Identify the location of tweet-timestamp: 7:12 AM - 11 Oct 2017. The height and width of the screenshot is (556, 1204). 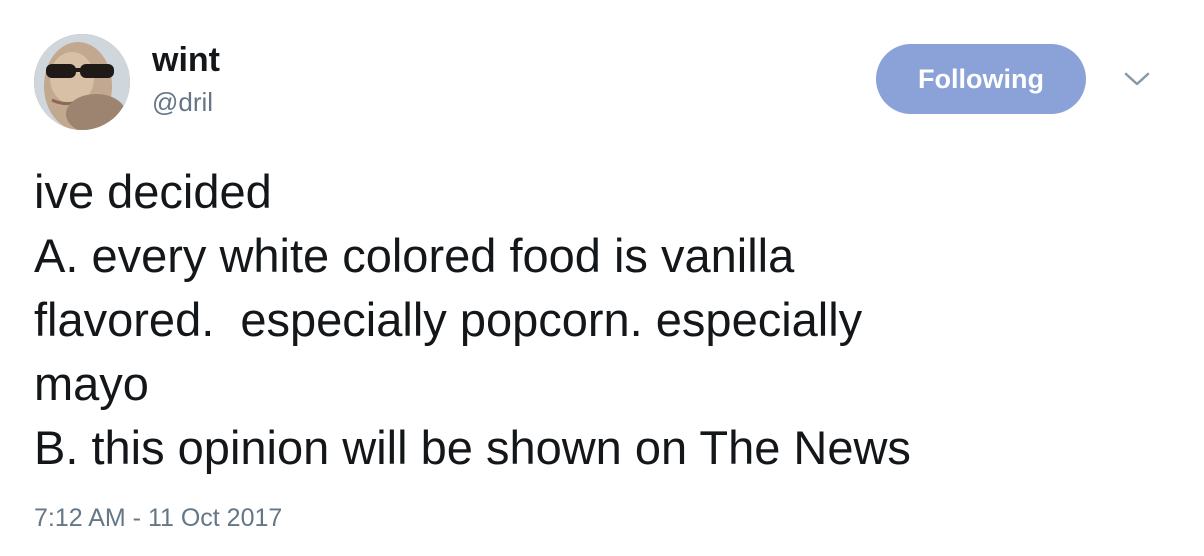
(158, 518).